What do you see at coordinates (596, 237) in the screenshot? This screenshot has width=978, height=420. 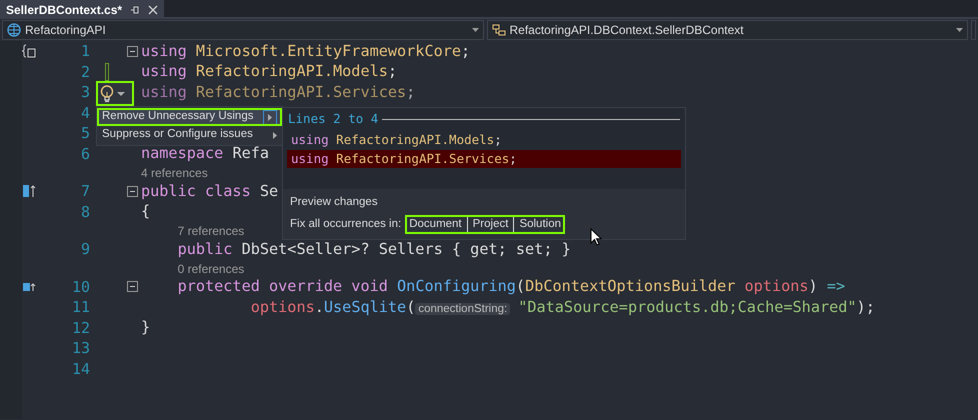 I see `mouse-cursor-icon` at bounding box center [596, 237].